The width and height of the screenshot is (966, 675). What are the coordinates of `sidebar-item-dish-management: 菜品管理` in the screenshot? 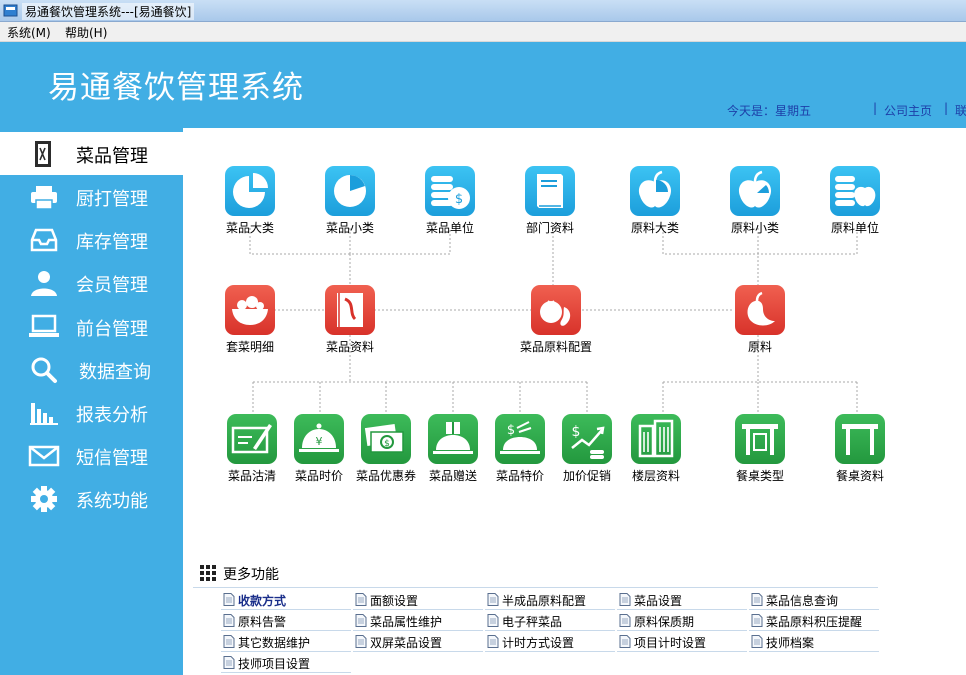 It's located at (91, 153).